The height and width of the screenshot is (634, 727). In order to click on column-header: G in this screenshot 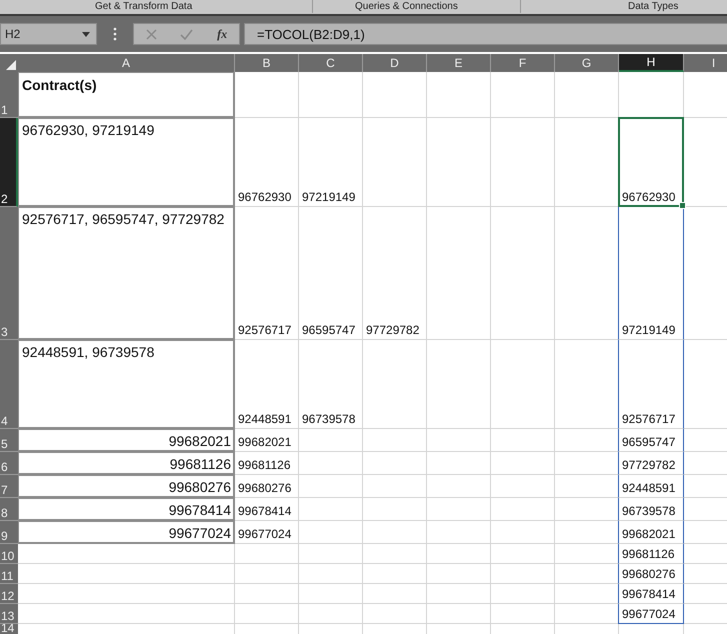, I will do `click(587, 63)`.